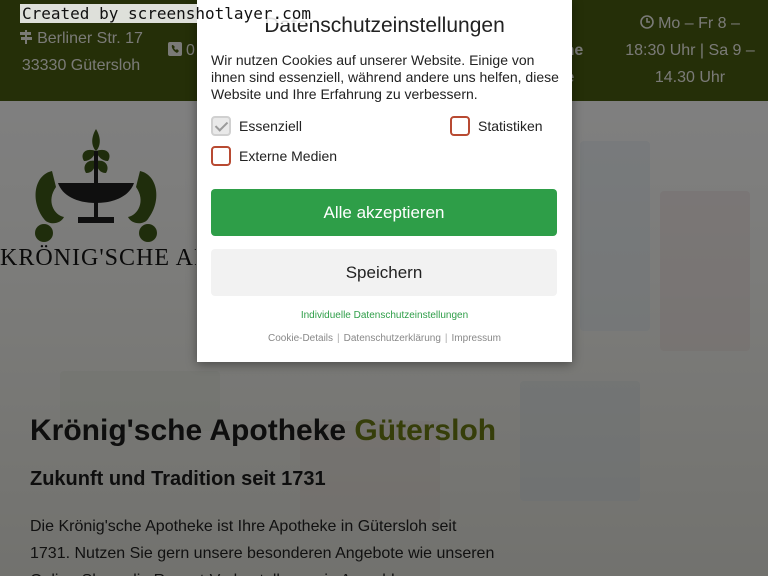 Image resolution: width=768 pixels, height=576 pixels. What do you see at coordinates (510, 126) in the screenshot?
I see `checkbox-statistiken-label: Statistiken` at bounding box center [510, 126].